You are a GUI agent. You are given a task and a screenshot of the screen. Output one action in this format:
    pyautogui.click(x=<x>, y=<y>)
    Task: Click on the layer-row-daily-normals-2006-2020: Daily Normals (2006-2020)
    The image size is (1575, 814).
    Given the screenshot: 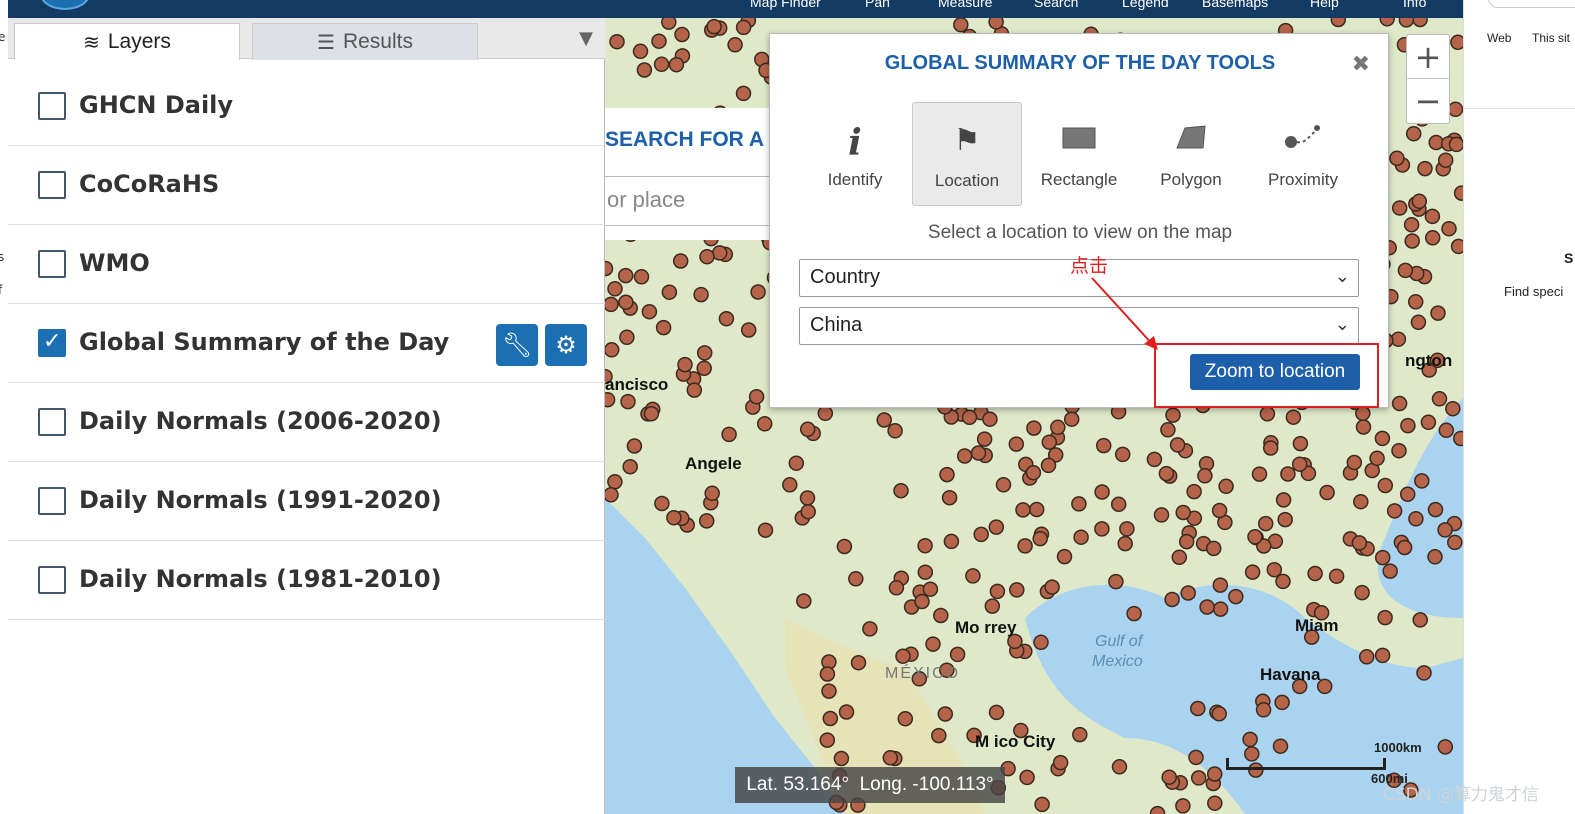 What is the action you would take?
    pyautogui.click(x=306, y=422)
    